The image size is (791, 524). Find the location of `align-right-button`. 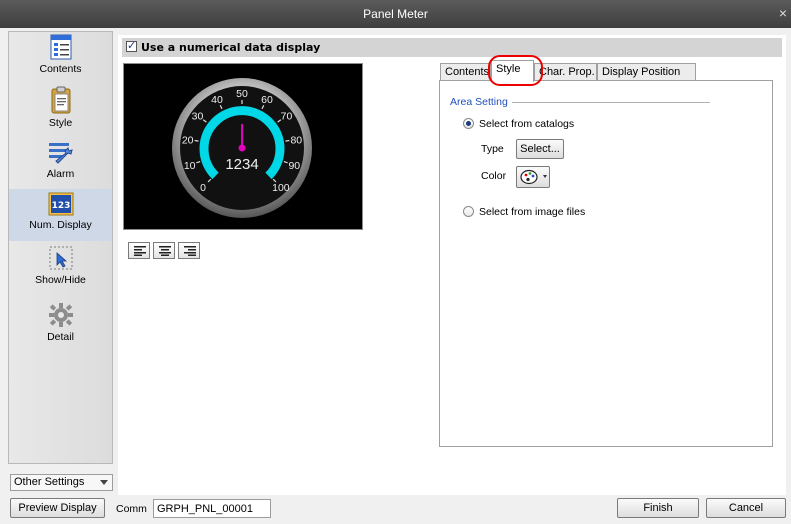

align-right-button is located at coordinates (189, 250).